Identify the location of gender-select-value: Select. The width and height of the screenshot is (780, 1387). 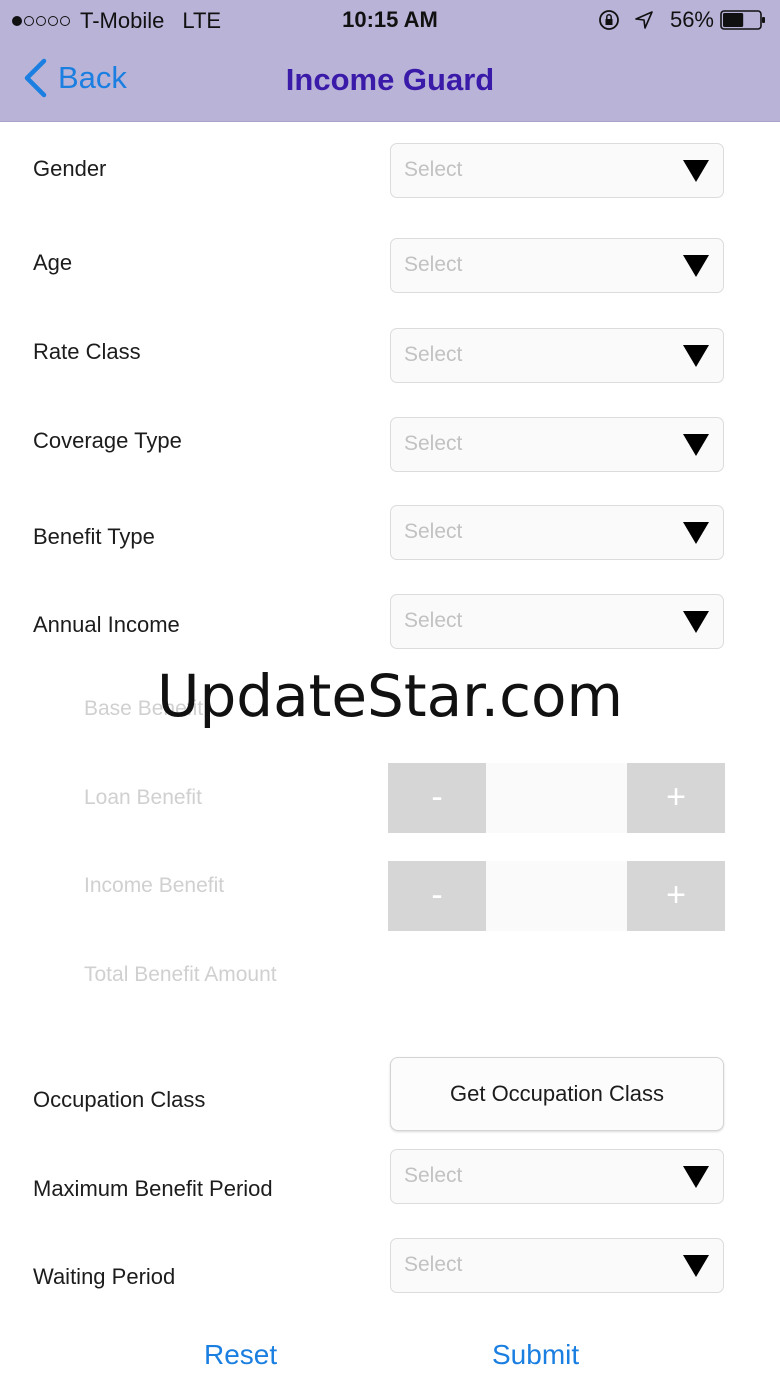
(433, 169).